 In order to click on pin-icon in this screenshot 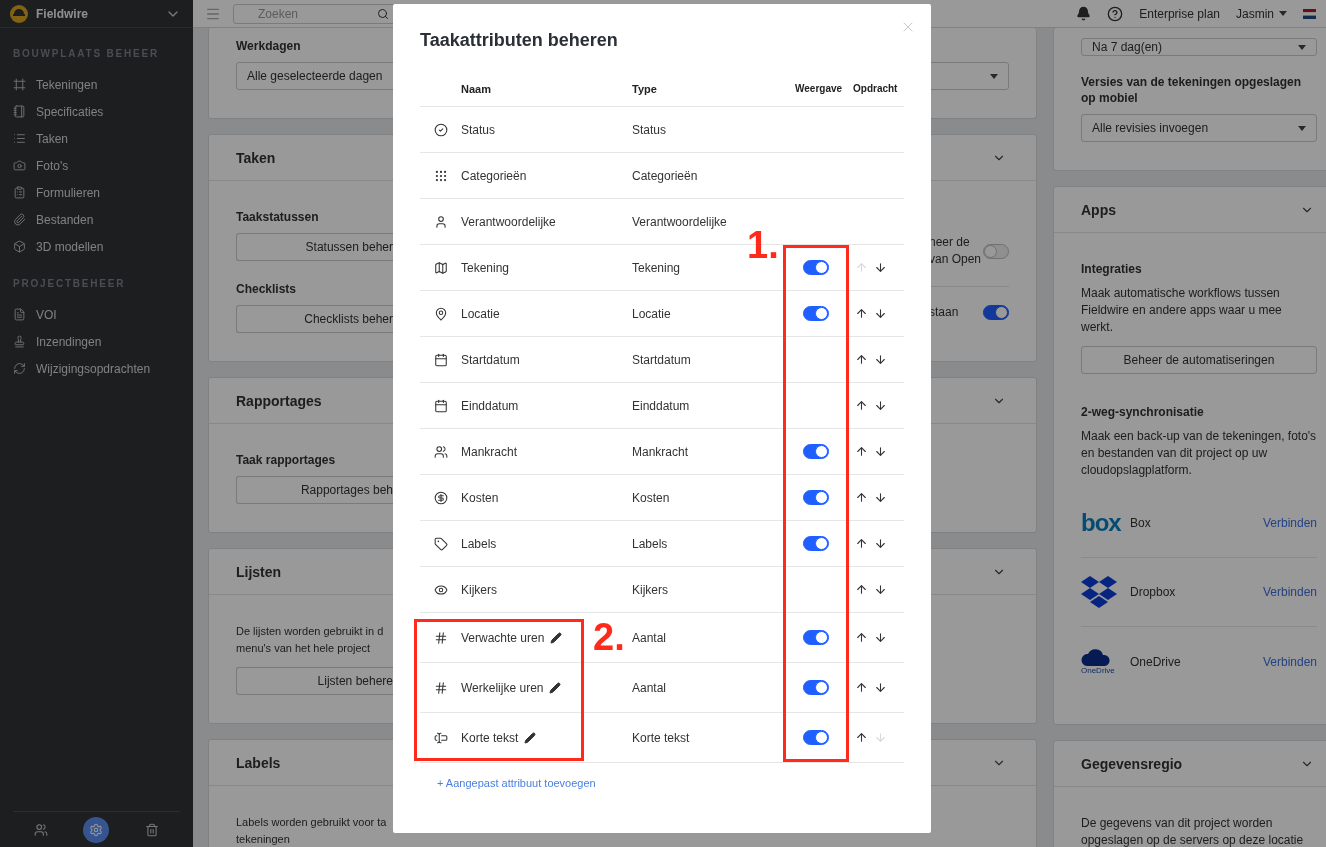, I will do `click(440, 313)`.